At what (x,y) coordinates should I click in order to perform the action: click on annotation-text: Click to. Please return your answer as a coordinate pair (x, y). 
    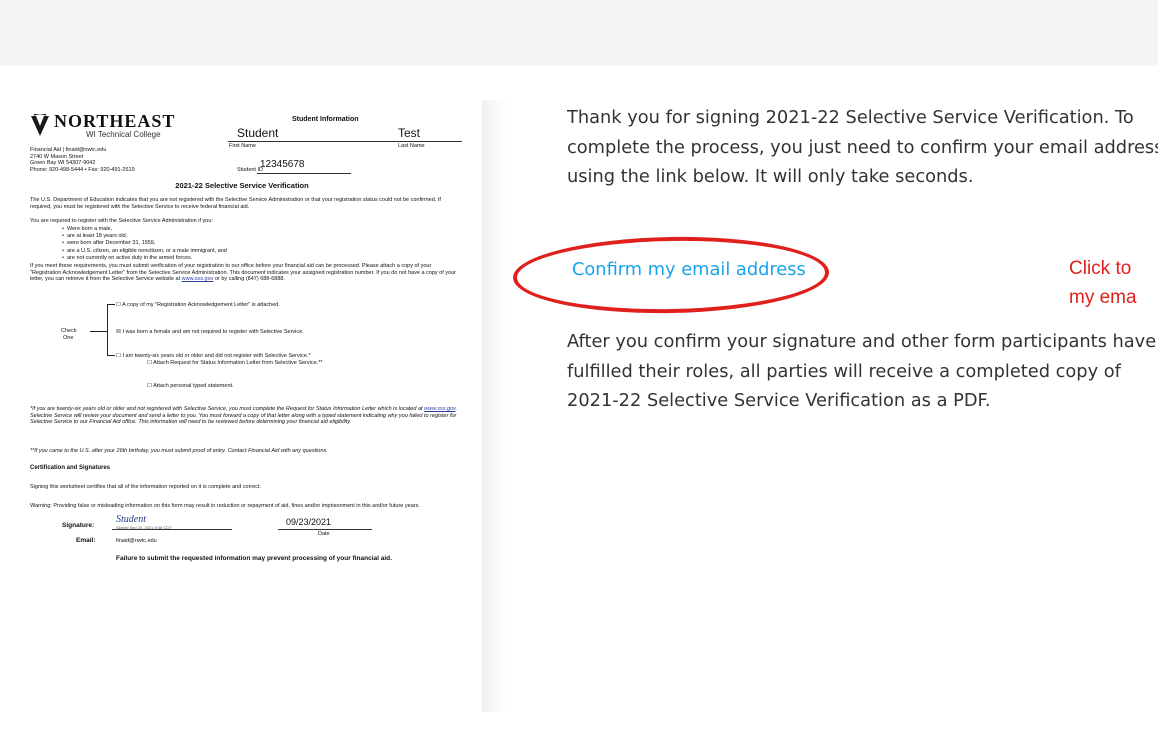
    Looking at the image, I should click on (1100, 268).